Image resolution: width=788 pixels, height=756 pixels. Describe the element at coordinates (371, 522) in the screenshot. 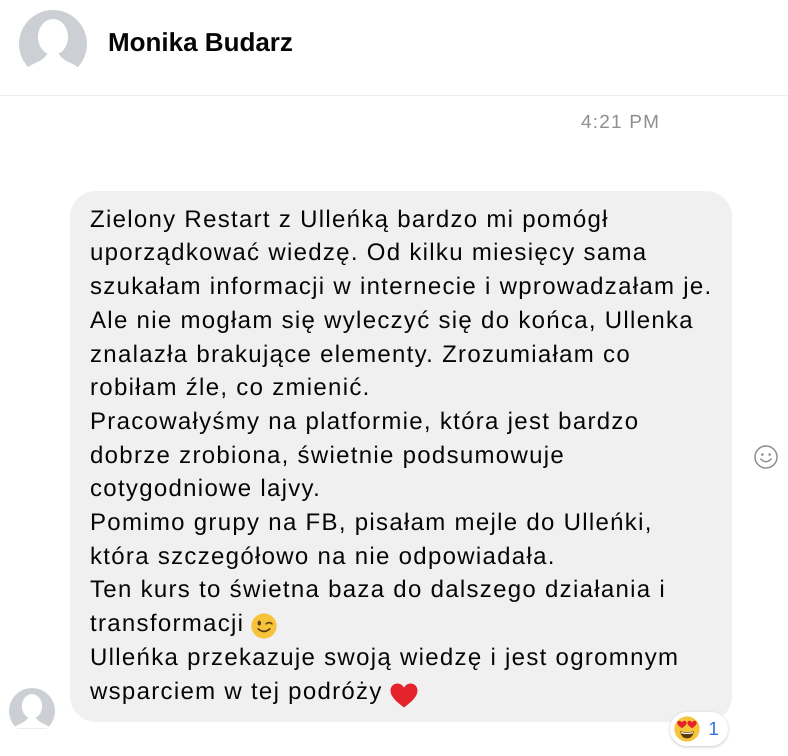

I see `message-text: Pomimo grupy na FB, pisałam mejle do Ulleńki,` at that location.